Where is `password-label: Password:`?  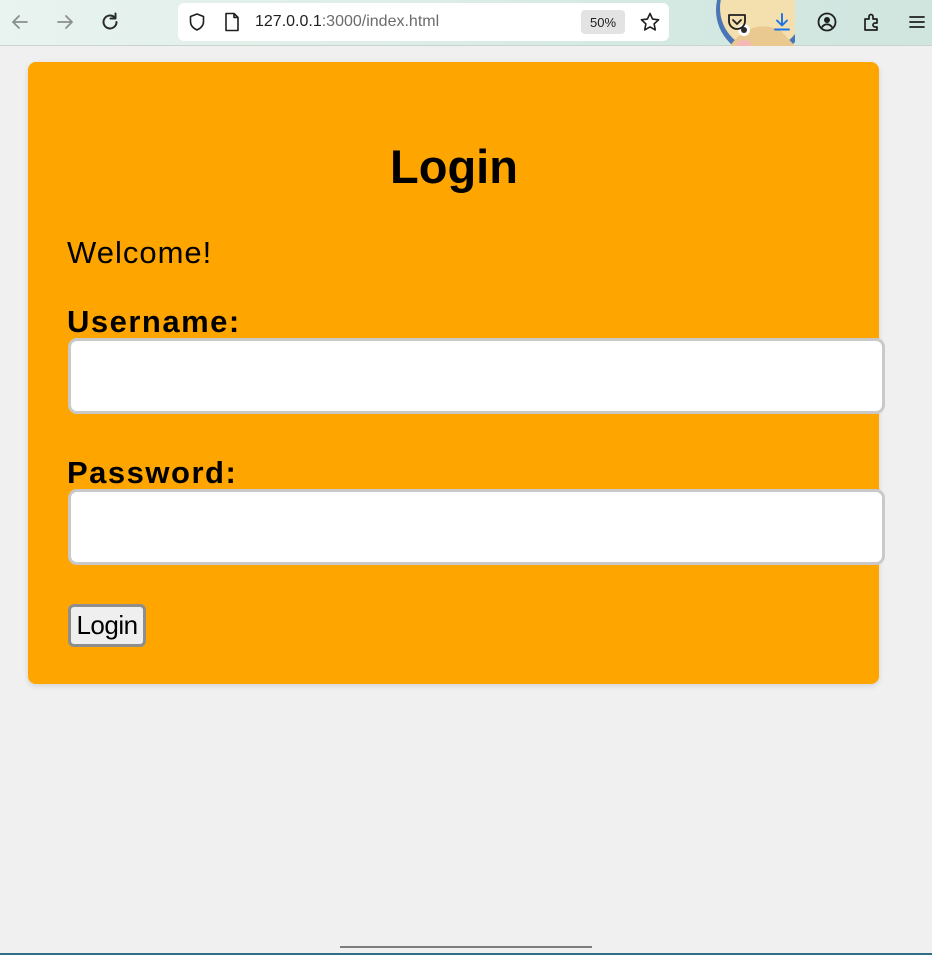
password-label: Password: is located at coordinates (152, 472).